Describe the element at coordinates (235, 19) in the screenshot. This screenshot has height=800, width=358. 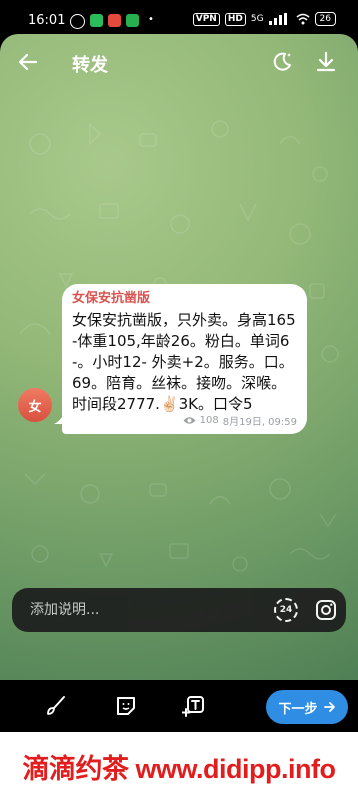
I see `hd-badge: HD` at that location.